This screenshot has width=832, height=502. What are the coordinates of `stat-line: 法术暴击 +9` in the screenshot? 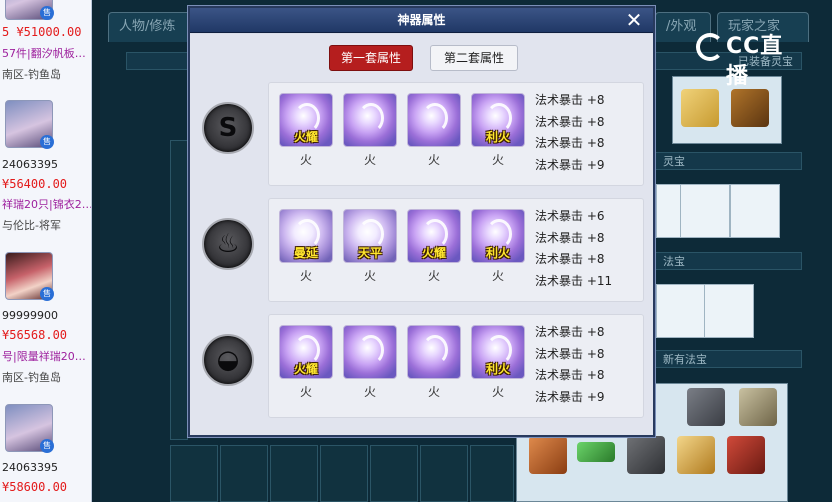 It's located at (570, 396).